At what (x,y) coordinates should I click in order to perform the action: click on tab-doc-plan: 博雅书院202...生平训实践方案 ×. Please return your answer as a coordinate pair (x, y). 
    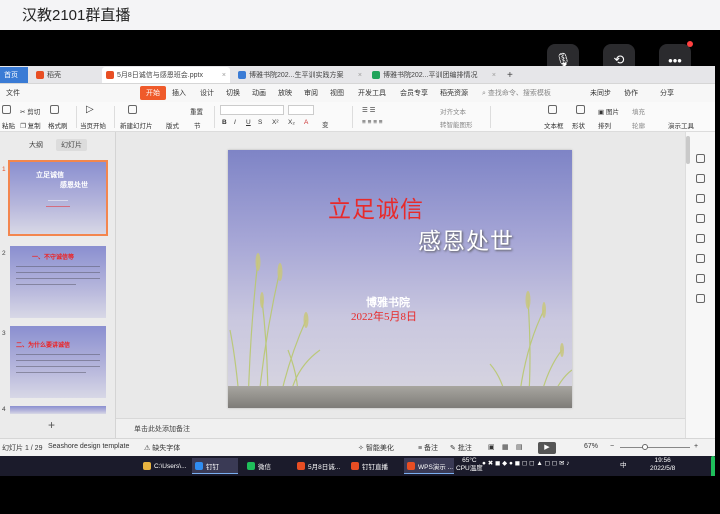
    Looking at the image, I should click on (300, 75).